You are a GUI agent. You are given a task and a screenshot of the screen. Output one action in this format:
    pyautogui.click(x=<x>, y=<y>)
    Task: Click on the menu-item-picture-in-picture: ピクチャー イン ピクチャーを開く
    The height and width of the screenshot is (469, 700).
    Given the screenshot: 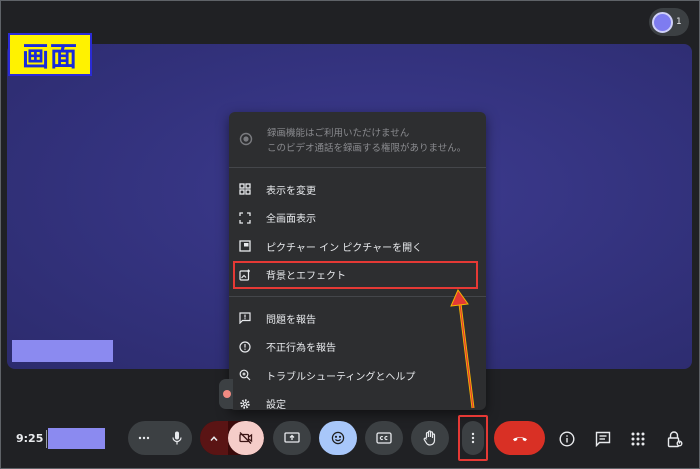 What is the action you would take?
    pyautogui.click(x=357, y=246)
    